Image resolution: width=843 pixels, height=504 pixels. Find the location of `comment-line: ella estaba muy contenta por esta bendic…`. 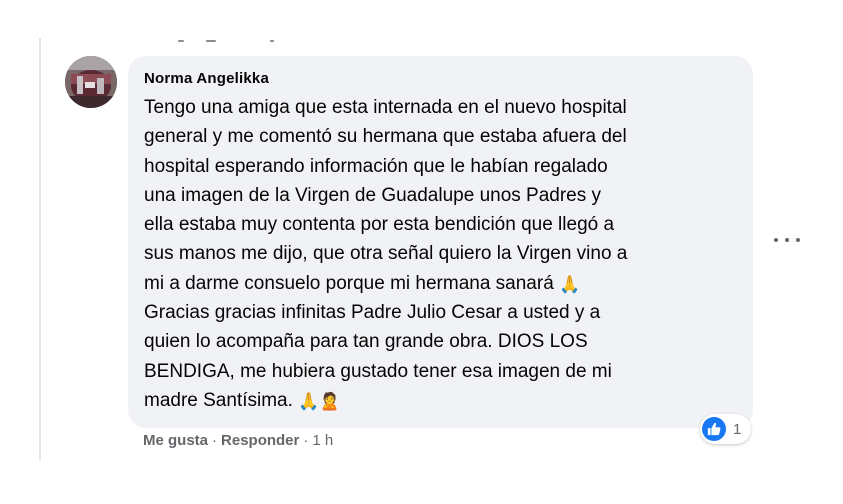

comment-line: ella estaba muy contenta por esta bendic… is located at coordinates (379, 225).